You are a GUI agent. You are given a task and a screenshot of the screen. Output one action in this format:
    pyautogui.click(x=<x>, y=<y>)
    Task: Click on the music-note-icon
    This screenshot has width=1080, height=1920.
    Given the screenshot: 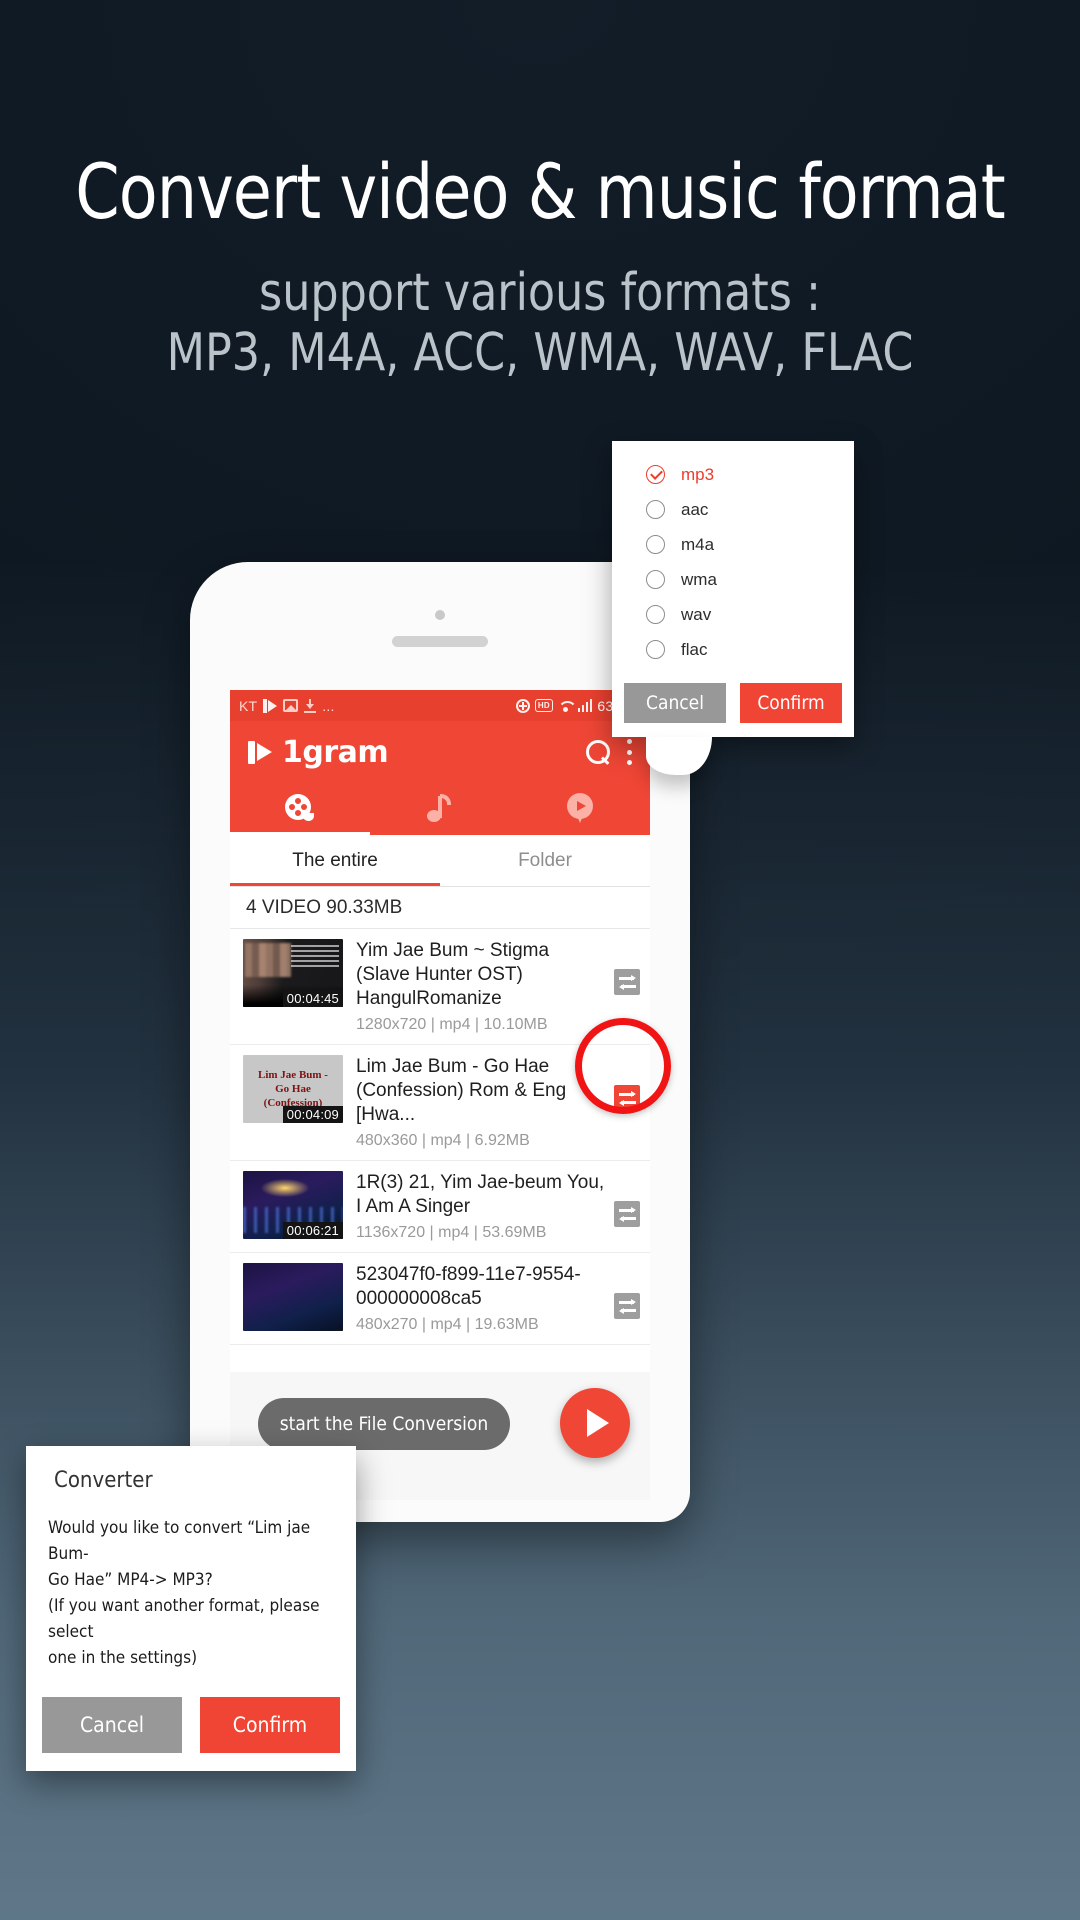 What is the action you would take?
    pyautogui.click(x=440, y=809)
    